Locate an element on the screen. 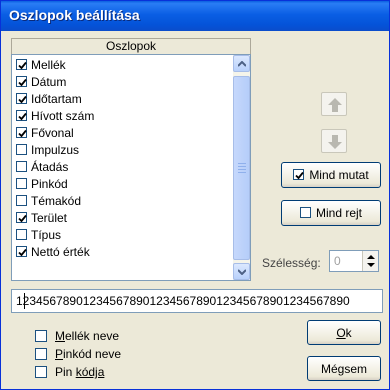  hide-all-button: Mind rejt is located at coordinates (331, 213).